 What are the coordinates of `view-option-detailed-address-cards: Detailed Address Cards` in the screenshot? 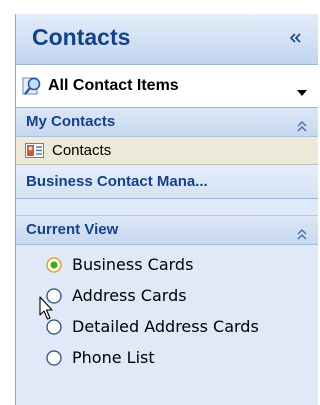 It's located at (167, 326).